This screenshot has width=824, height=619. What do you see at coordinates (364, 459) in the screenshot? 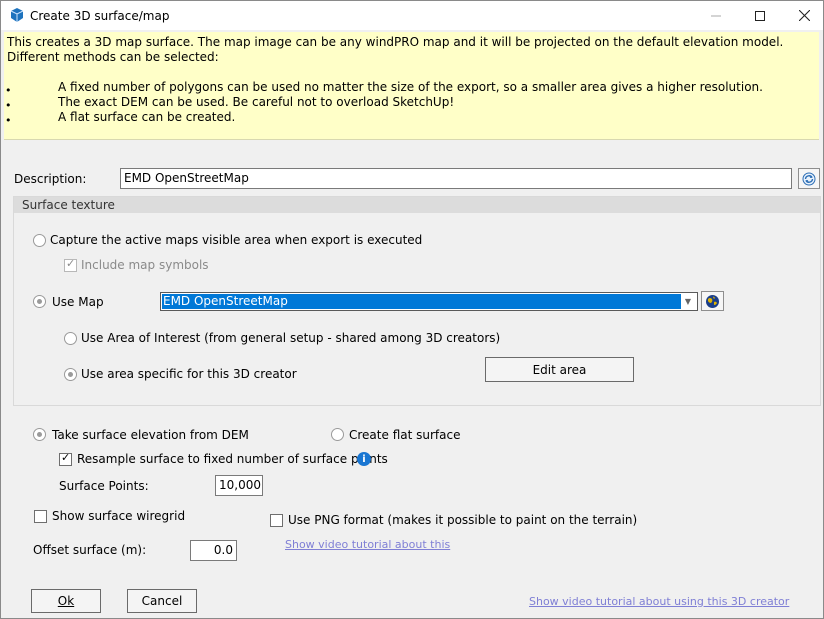
I see `info-icon: i` at bounding box center [364, 459].